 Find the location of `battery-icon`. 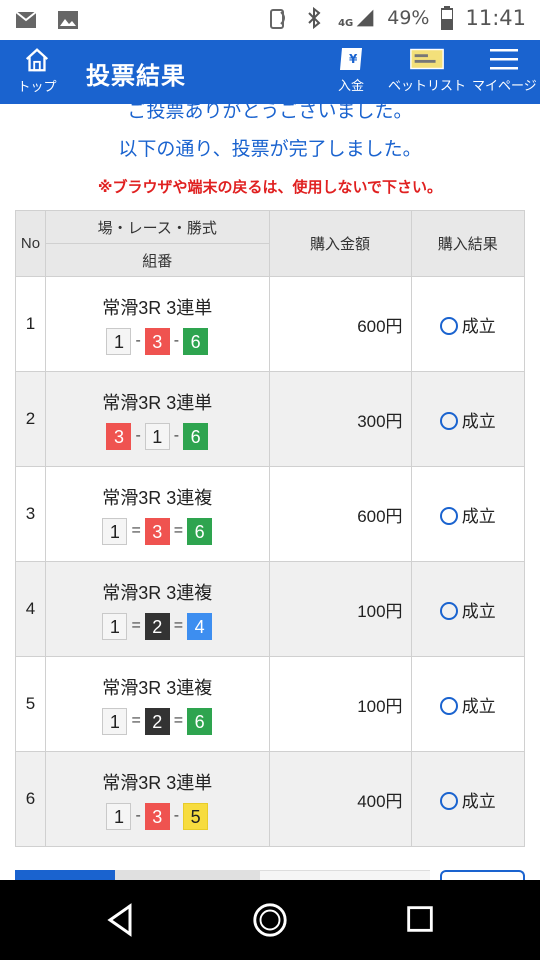

battery-icon is located at coordinates (447, 18).